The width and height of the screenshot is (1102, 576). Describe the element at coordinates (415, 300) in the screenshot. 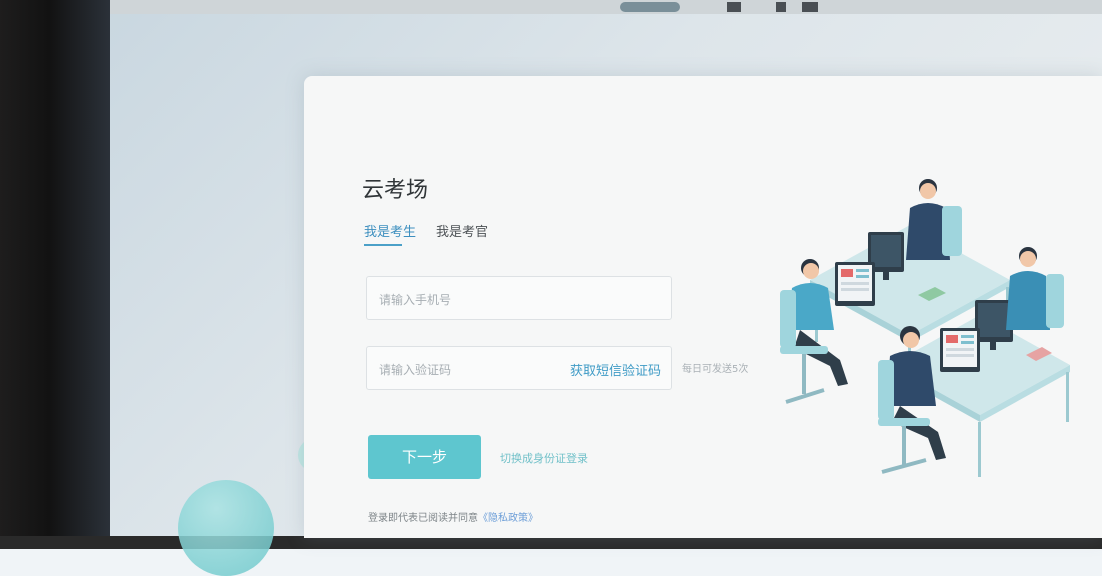

I see `phone-placeholder: 请输入手机号` at that location.